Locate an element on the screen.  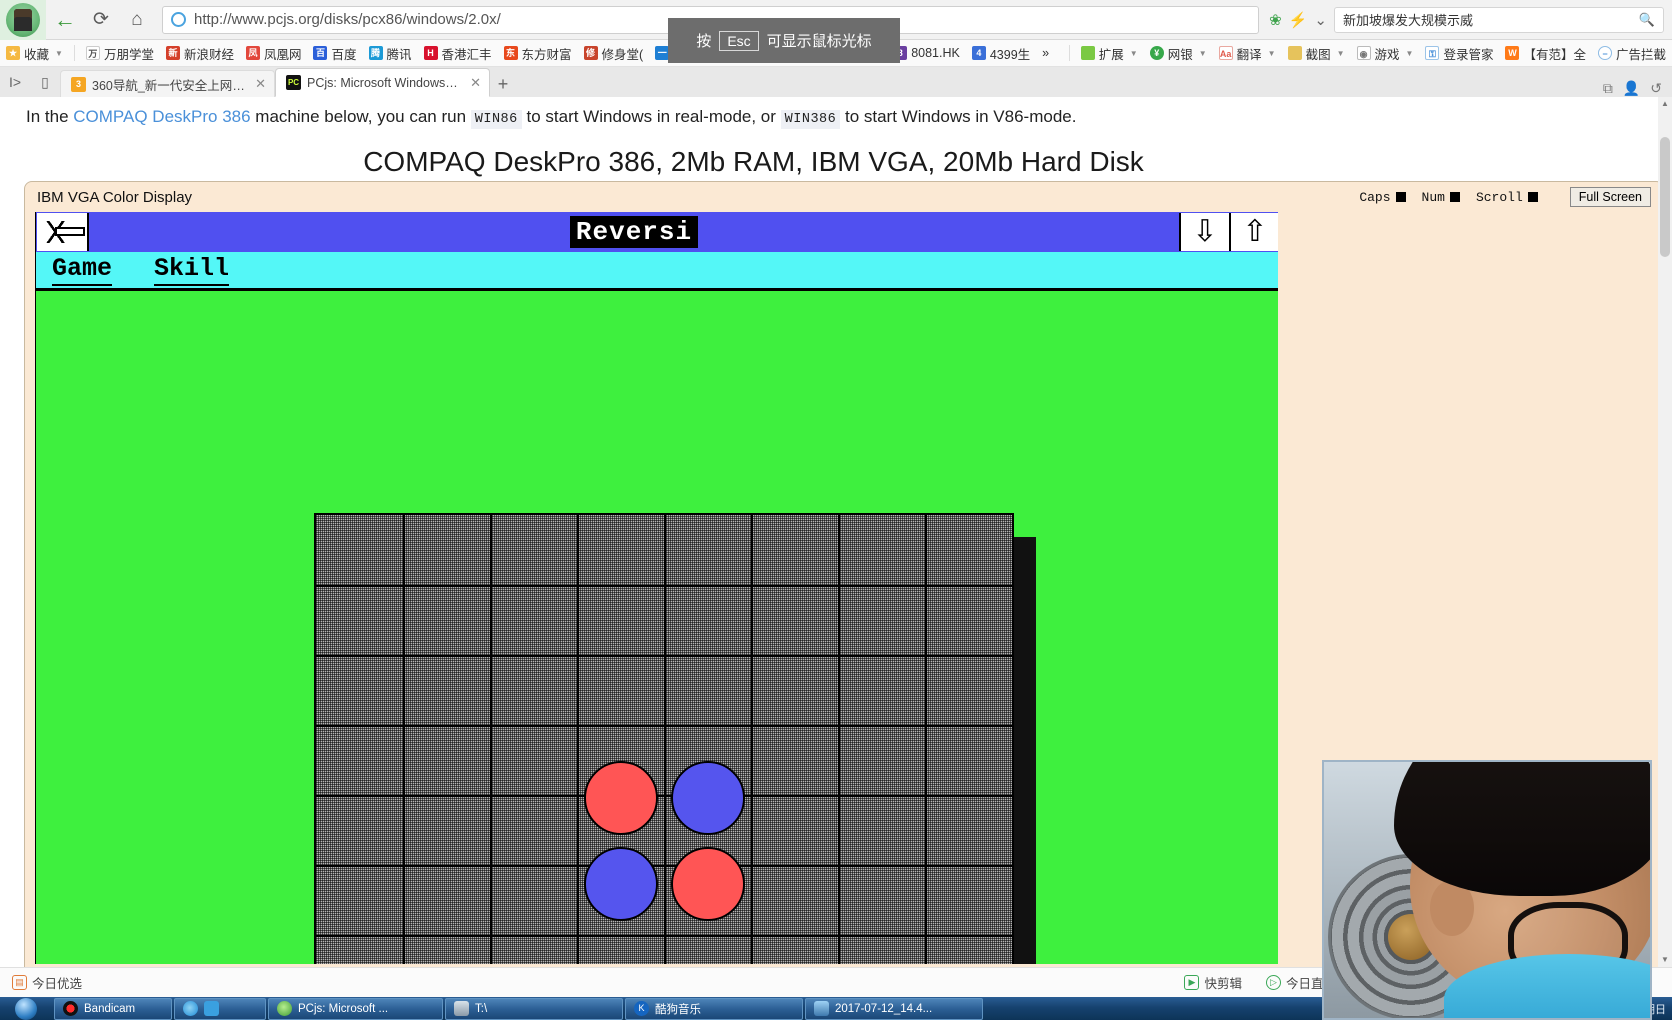
bookmark-item: 腾 腾讯 is located at coordinates (390, 53).